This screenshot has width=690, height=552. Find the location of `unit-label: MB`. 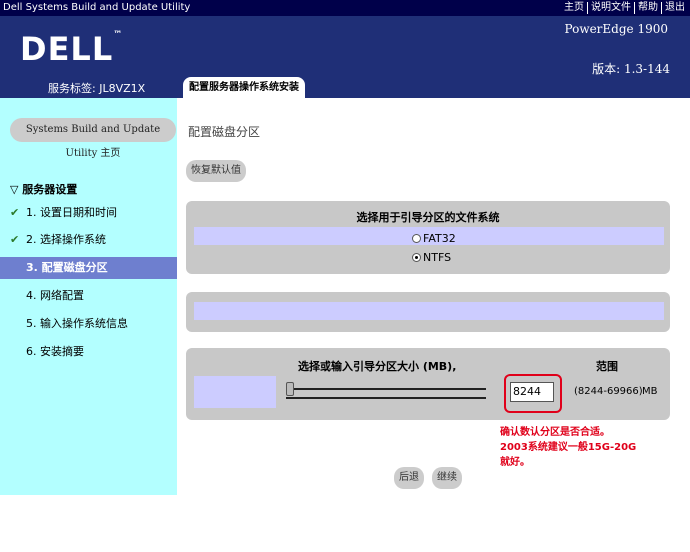

unit-label: MB is located at coordinates (650, 391).